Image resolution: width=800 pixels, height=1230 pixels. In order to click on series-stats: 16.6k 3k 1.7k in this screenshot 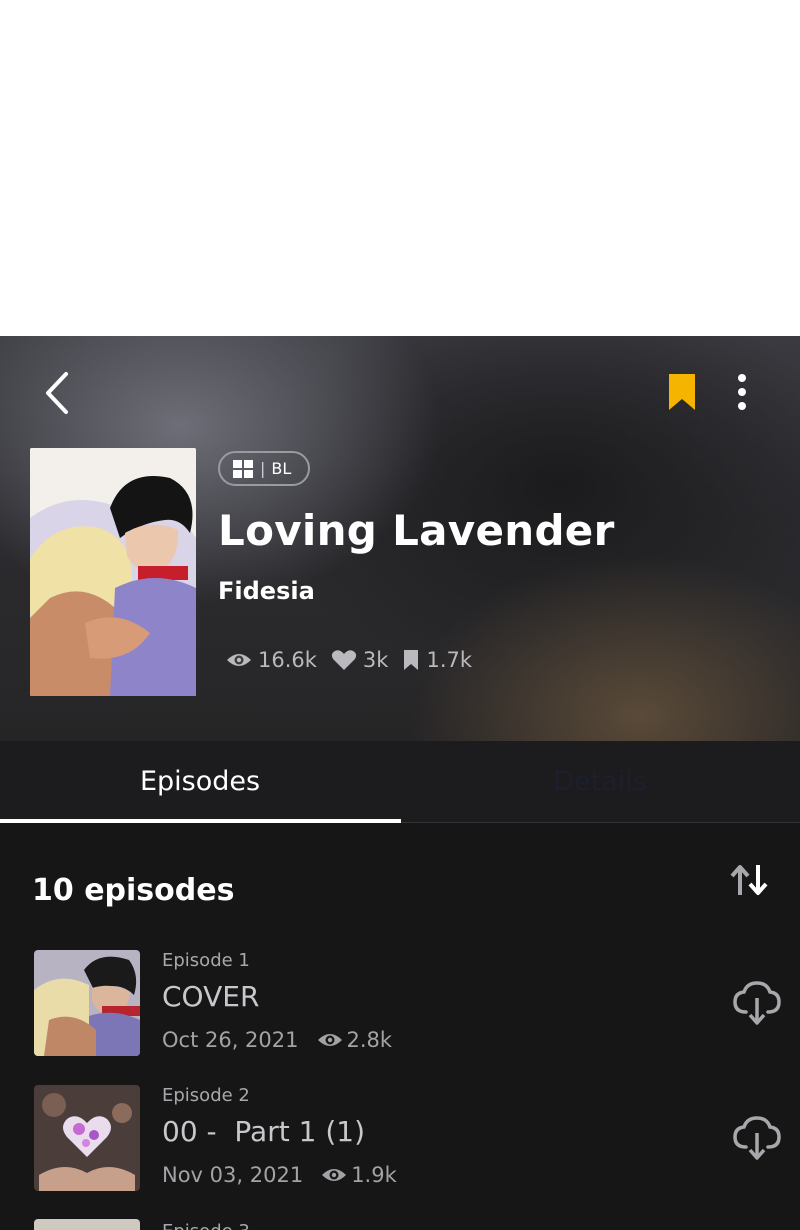, I will do `click(356, 660)`.